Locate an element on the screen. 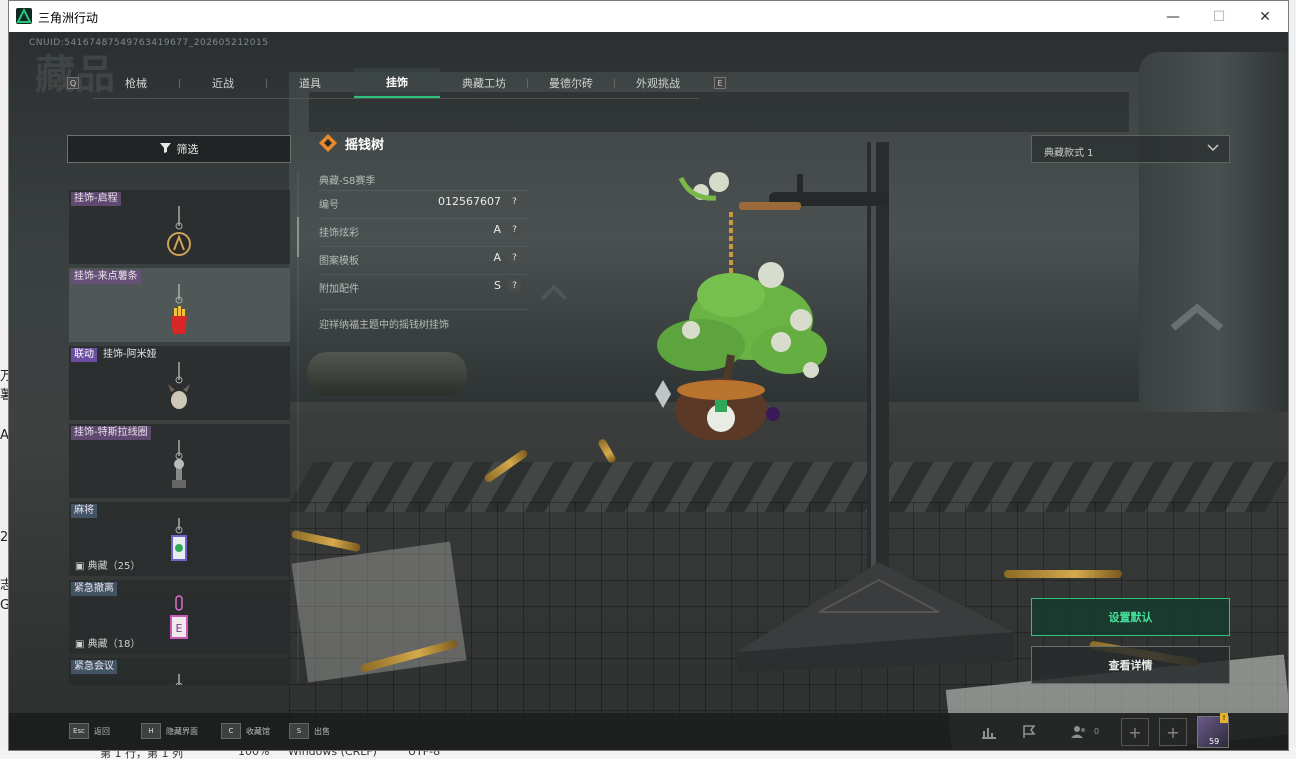 The image size is (1296, 759). list-item: 挂饰-启程 is located at coordinates (179, 227).